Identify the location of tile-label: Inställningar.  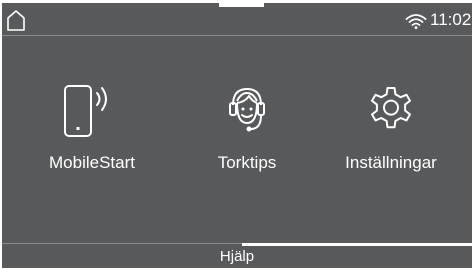
(391, 162).